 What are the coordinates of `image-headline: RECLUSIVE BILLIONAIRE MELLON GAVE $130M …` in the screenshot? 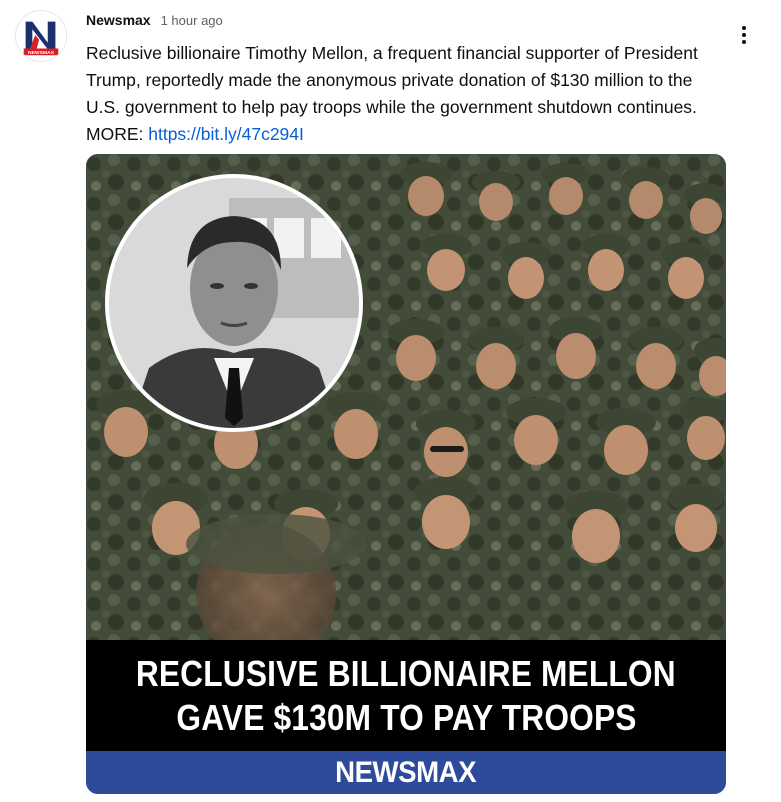 It's located at (406, 695).